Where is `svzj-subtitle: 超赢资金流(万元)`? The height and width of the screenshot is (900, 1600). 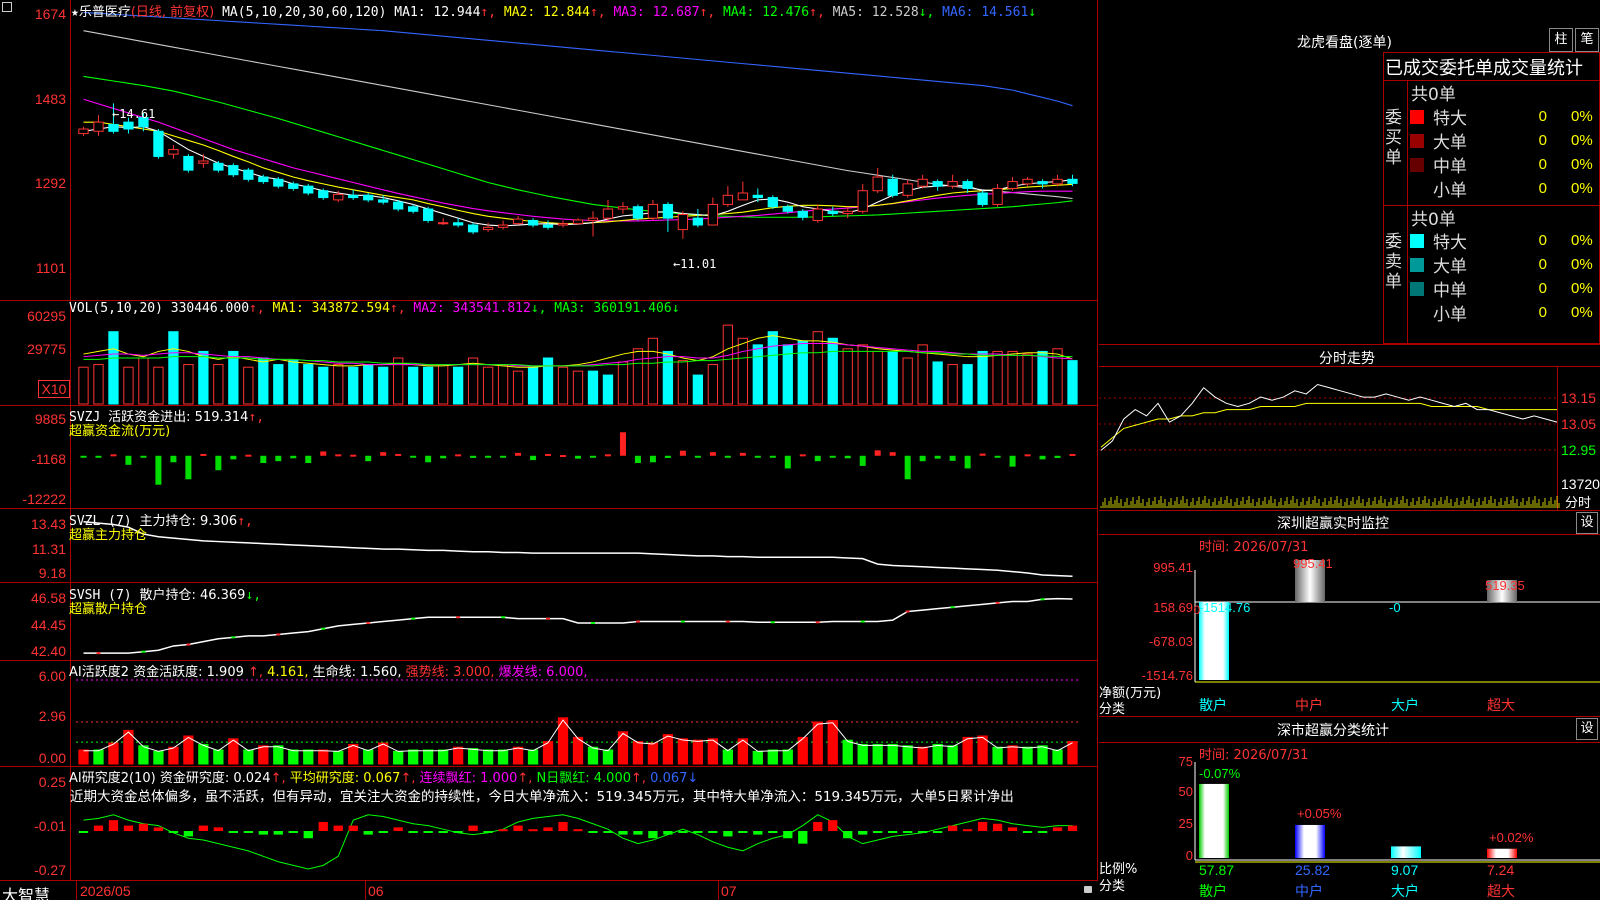
svzj-subtitle: 超赢资金流(万元) is located at coordinates (120, 431).